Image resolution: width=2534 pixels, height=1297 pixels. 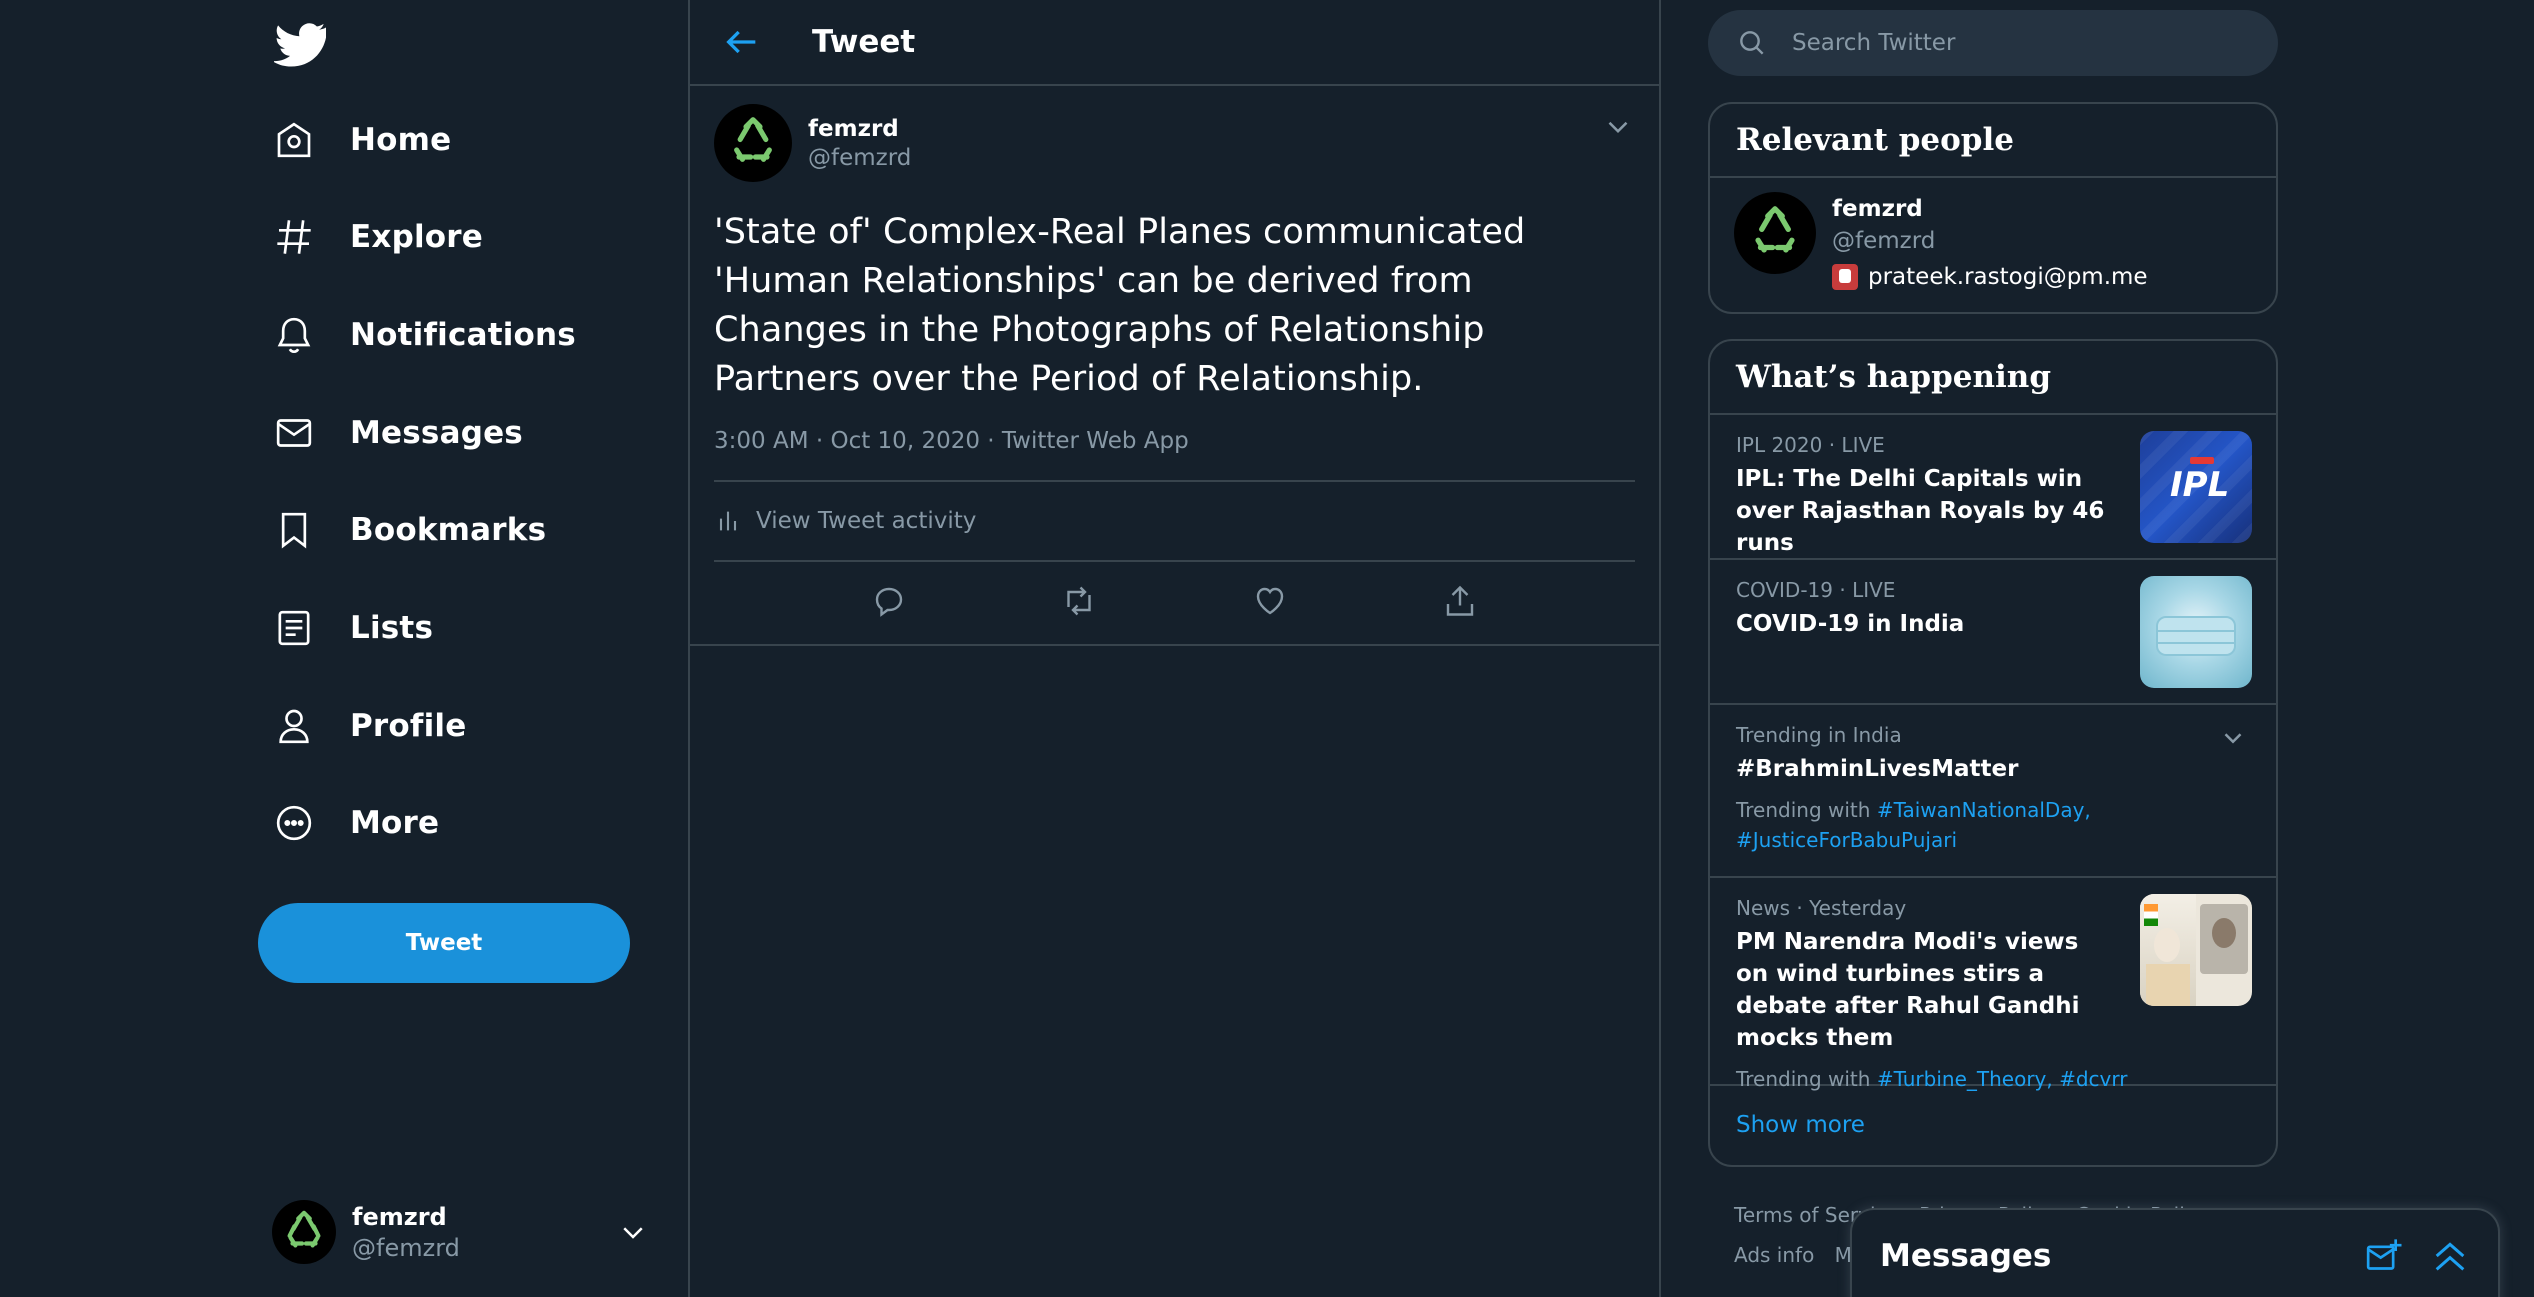 I want to click on messages-drawer: Messages, so click(x=2175, y=1252).